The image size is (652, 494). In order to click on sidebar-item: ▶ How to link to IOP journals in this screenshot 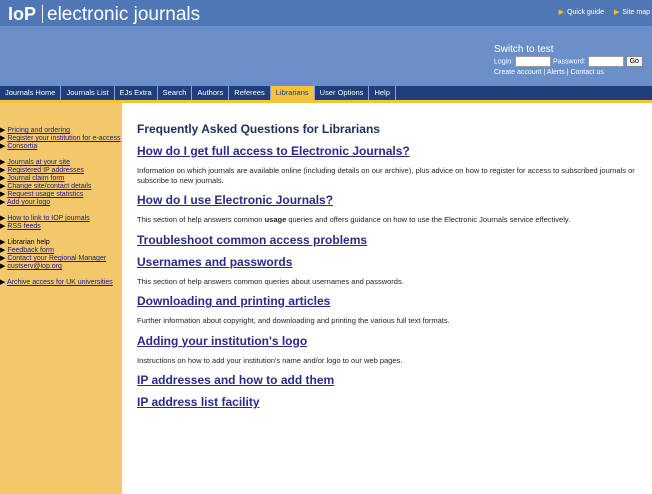, I will do `click(61, 219)`.